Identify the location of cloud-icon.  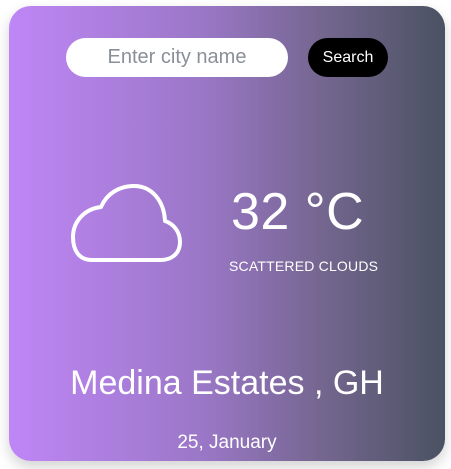
(126, 223).